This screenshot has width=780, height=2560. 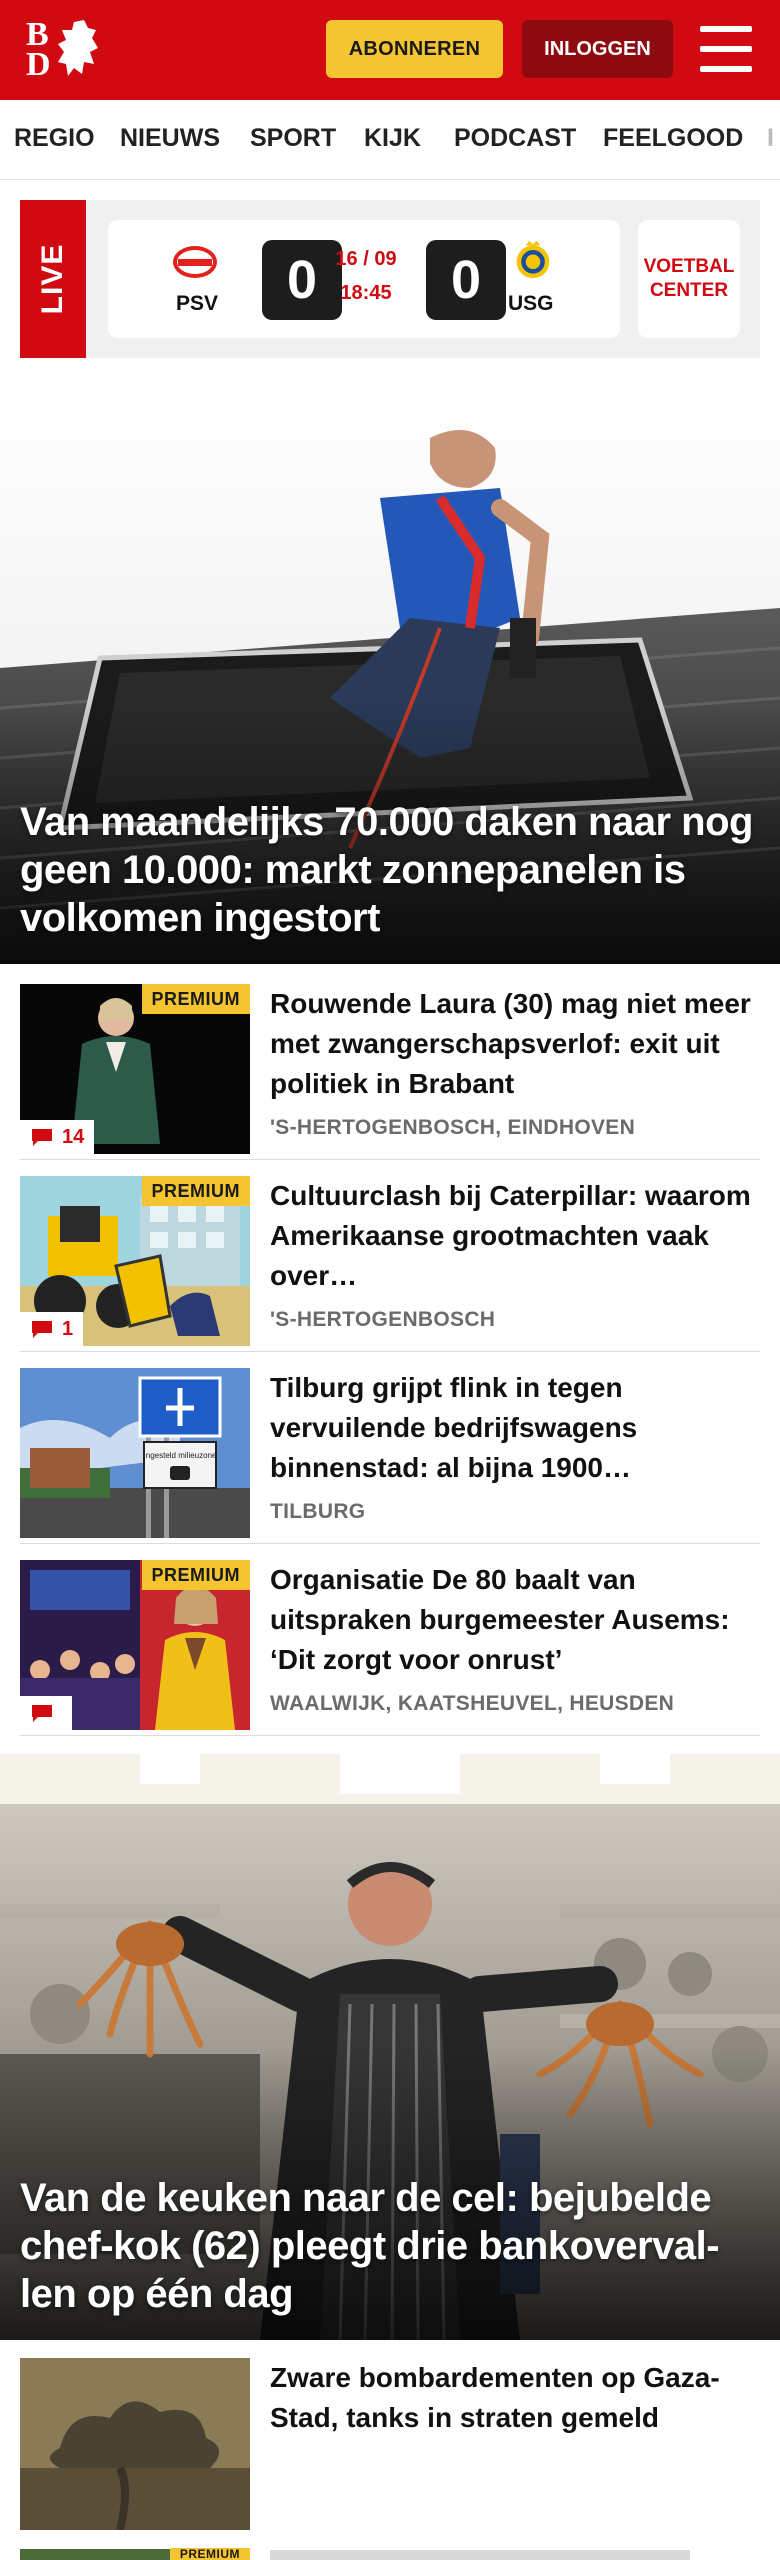 What do you see at coordinates (515, 138) in the screenshot?
I see `nav-item-podcast: PODCAST` at bounding box center [515, 138].